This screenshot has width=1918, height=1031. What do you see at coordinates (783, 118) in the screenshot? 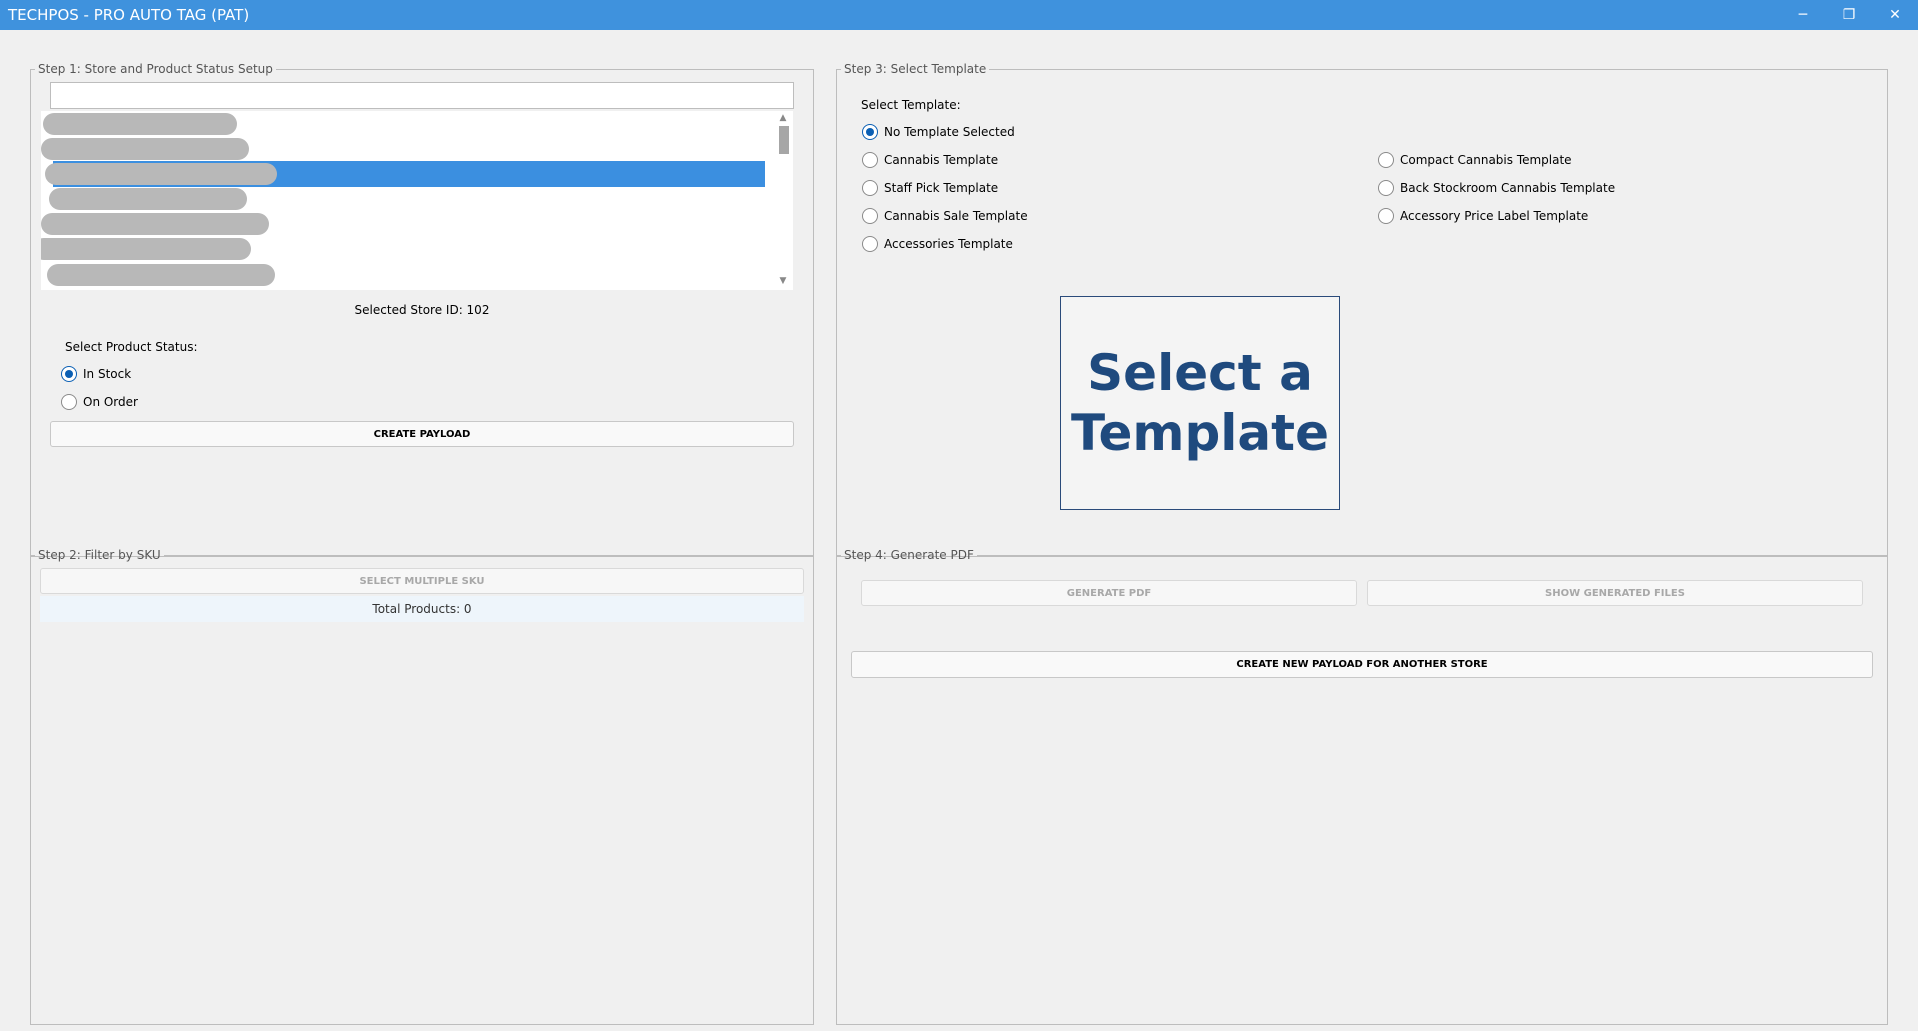
I see `scroll-up-icon: ▲` at bounding box center [783, 118].